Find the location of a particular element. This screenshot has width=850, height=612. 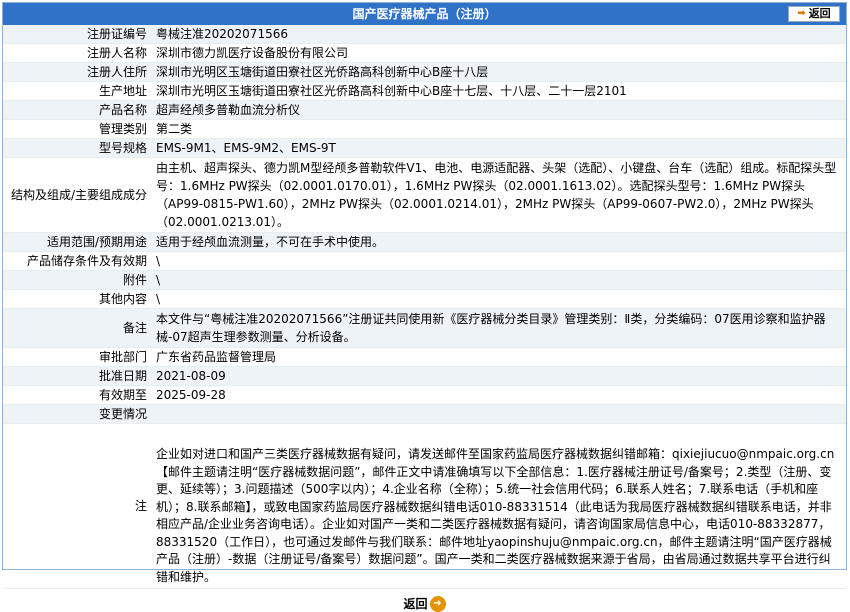

table-row: 有效期至 2025-09-28 is located at coordinates (424, 395).